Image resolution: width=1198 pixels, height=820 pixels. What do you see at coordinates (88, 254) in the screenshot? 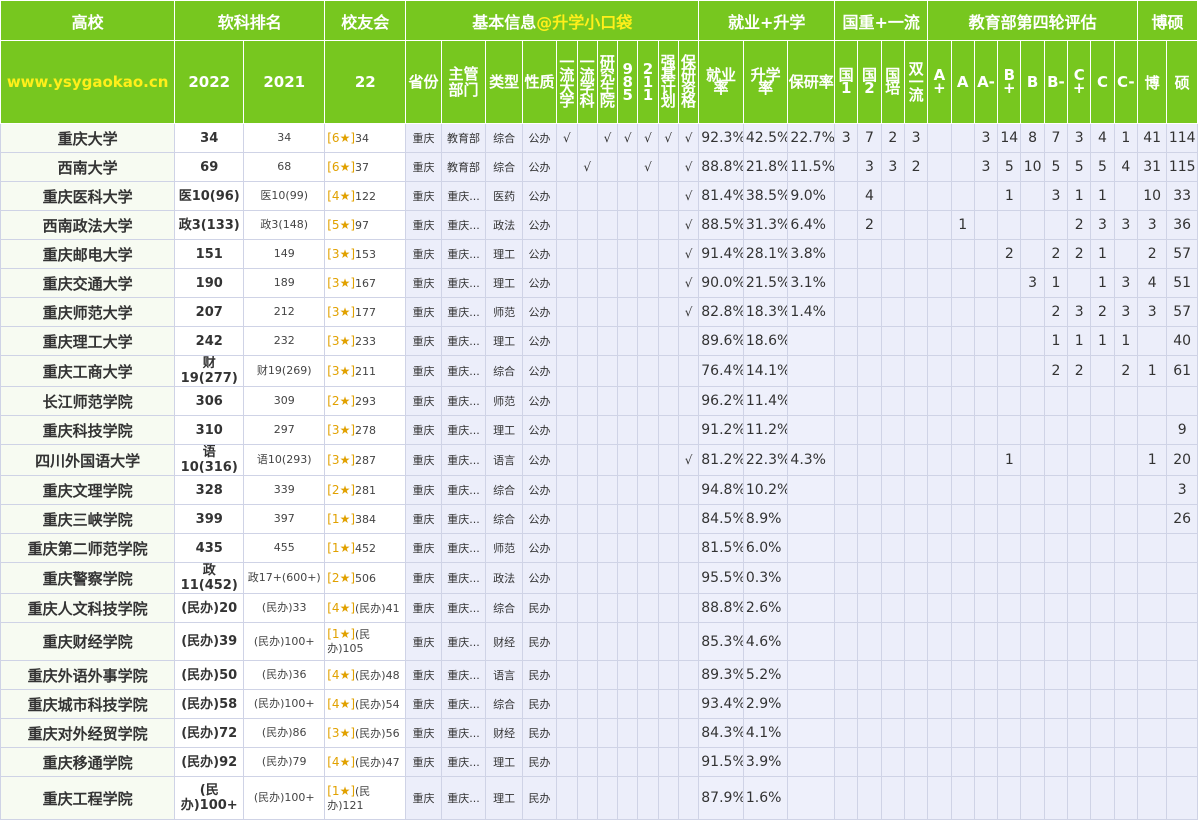
I see `cell-school-name: 重庆邮电大学` at bounding box center [88, 254].